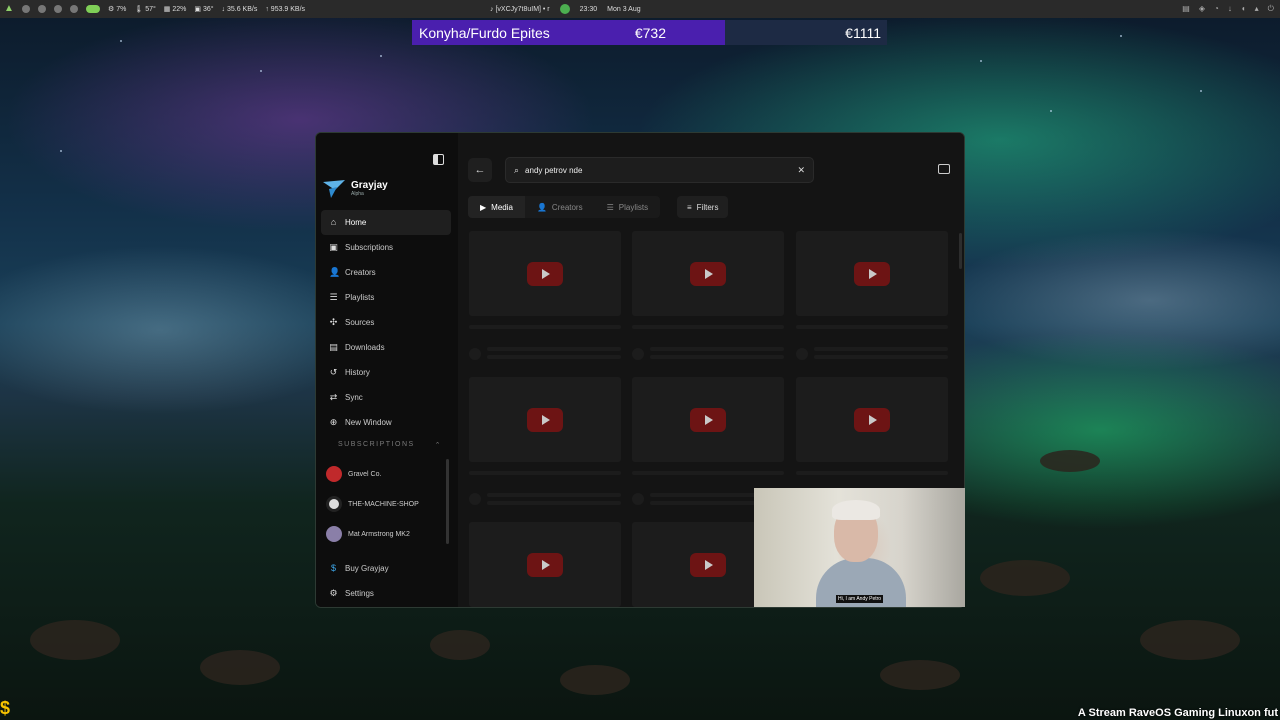 This screenshot has width=1280, height=720. I want to click on presenter-hair, so click(856, 510).